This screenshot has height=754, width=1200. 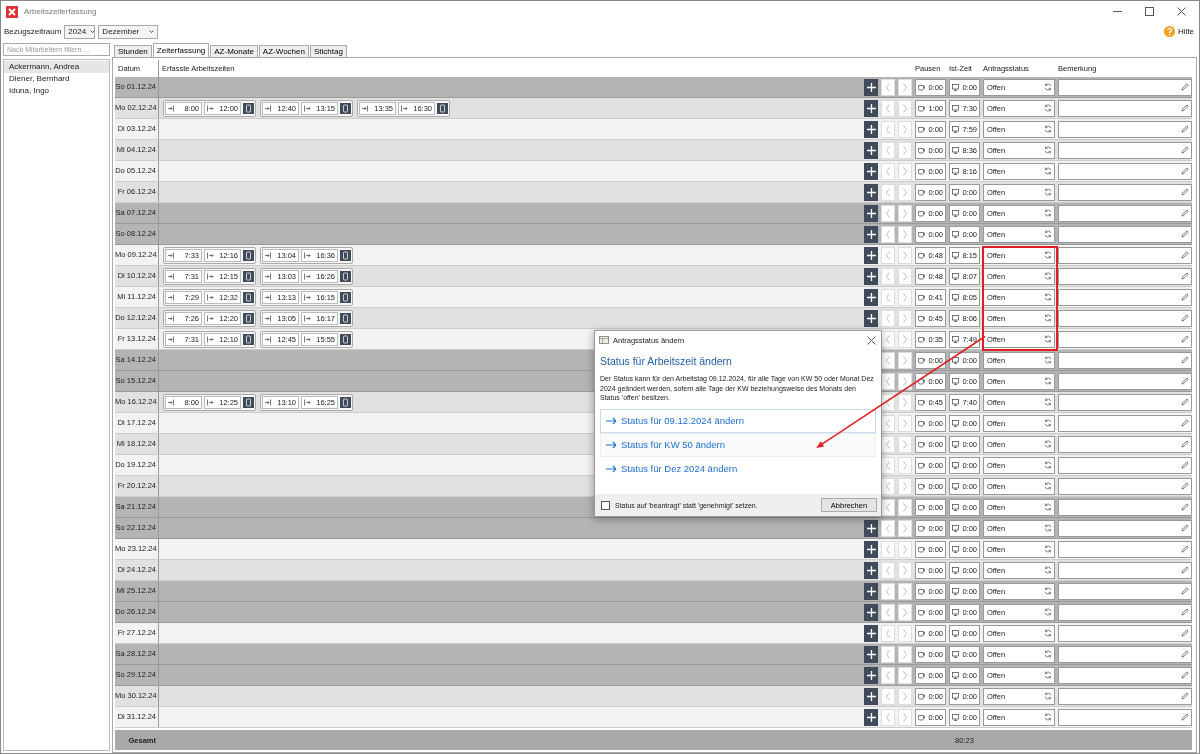 I want to click on year-dropdown: 2024, so click(x=80, y=31).